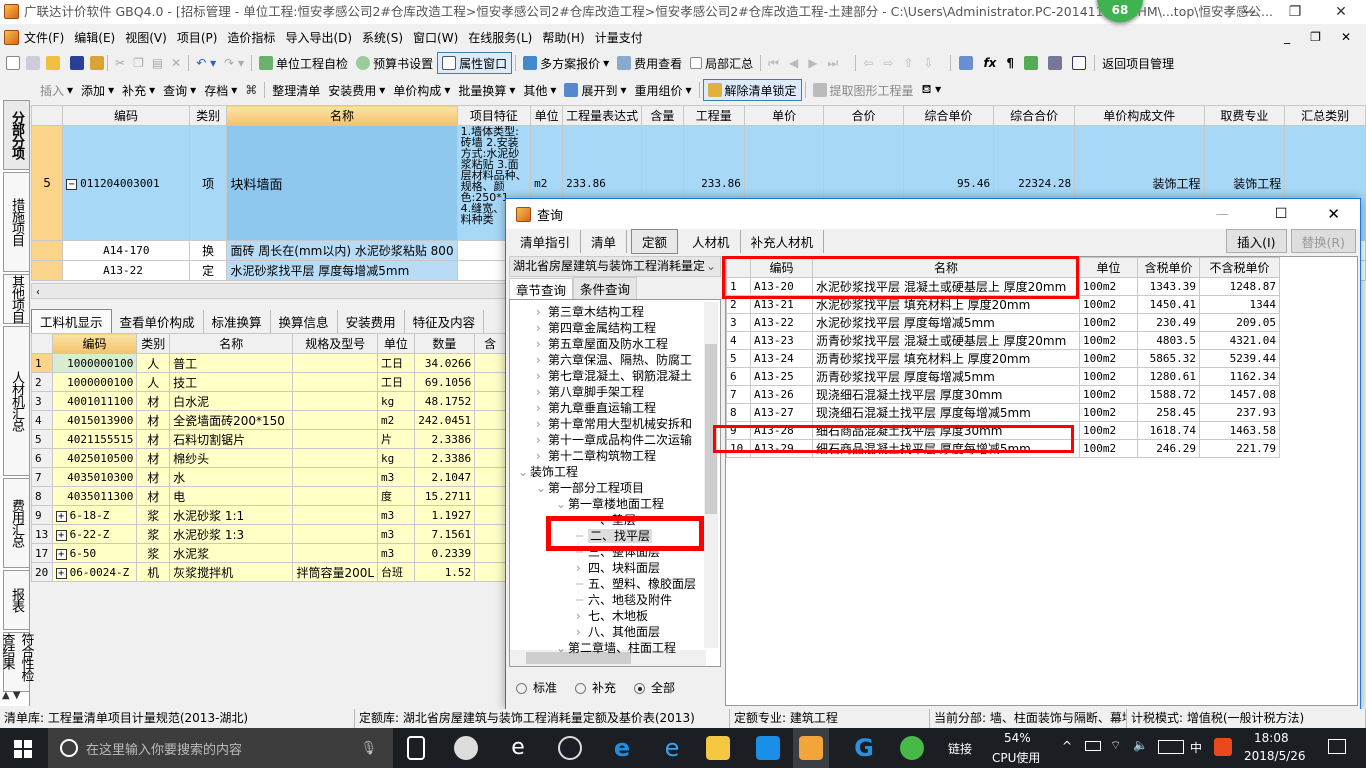 Image resolution: width=1366 pixels, height=768 pixels. What do you see at coordinates (1287, 37) in the screenshot?
I see `child-minimize-icon: _` at bounding box center [1287, 37].